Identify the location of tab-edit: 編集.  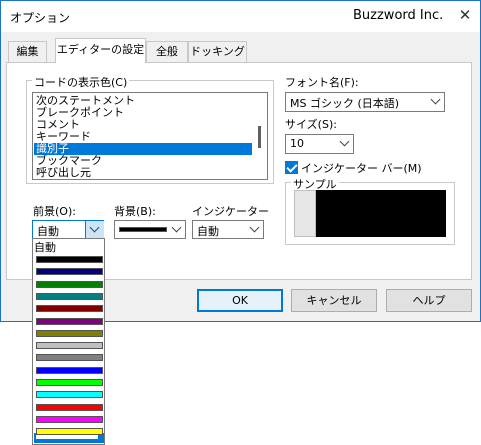
(27, 51).